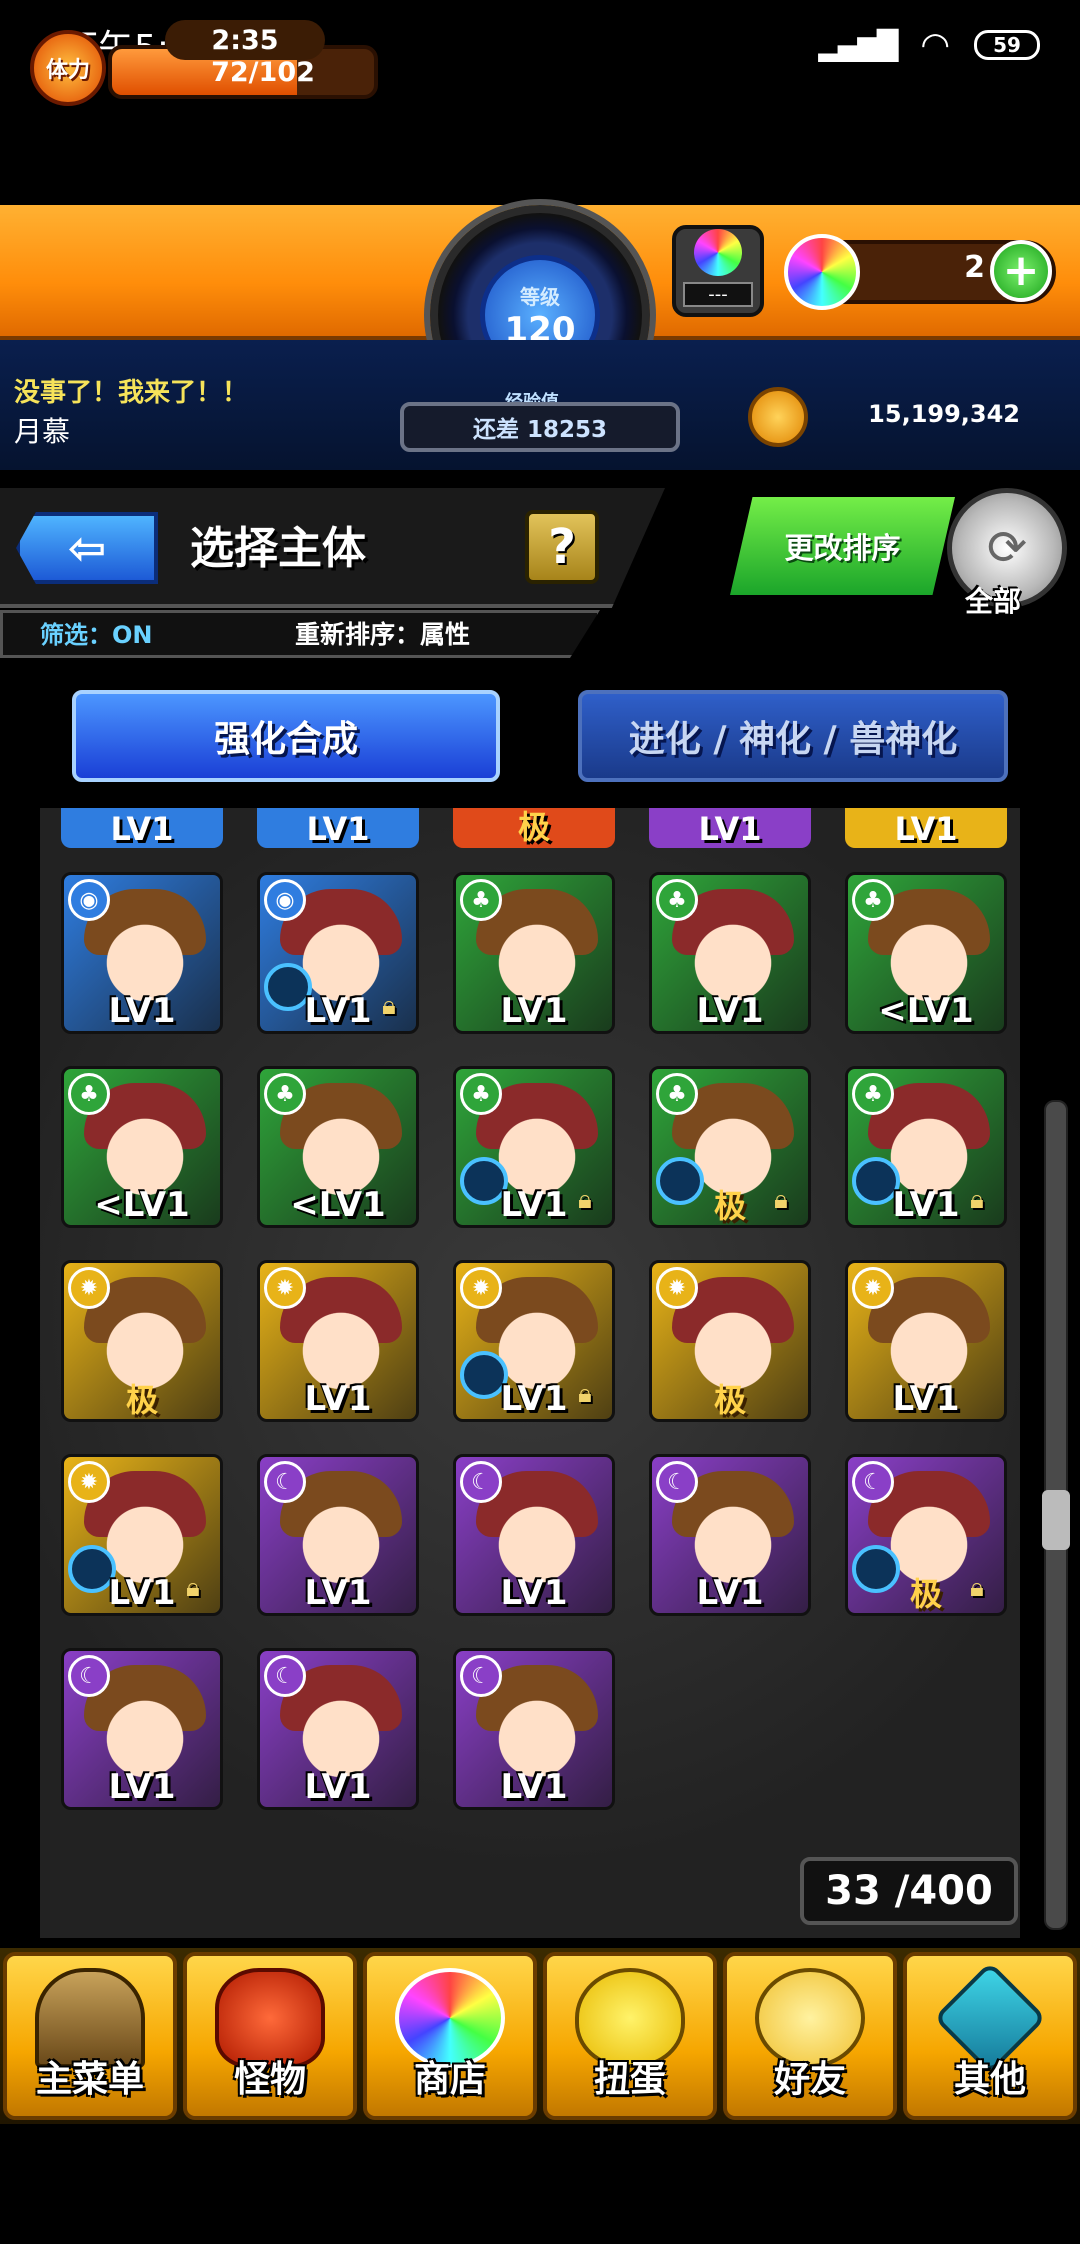 The image size is (1080, 2244). What do you see at coordinates (278, 548) in the screenshot?
I see `page-title: 选择主体` at bounding box center [278, 548].